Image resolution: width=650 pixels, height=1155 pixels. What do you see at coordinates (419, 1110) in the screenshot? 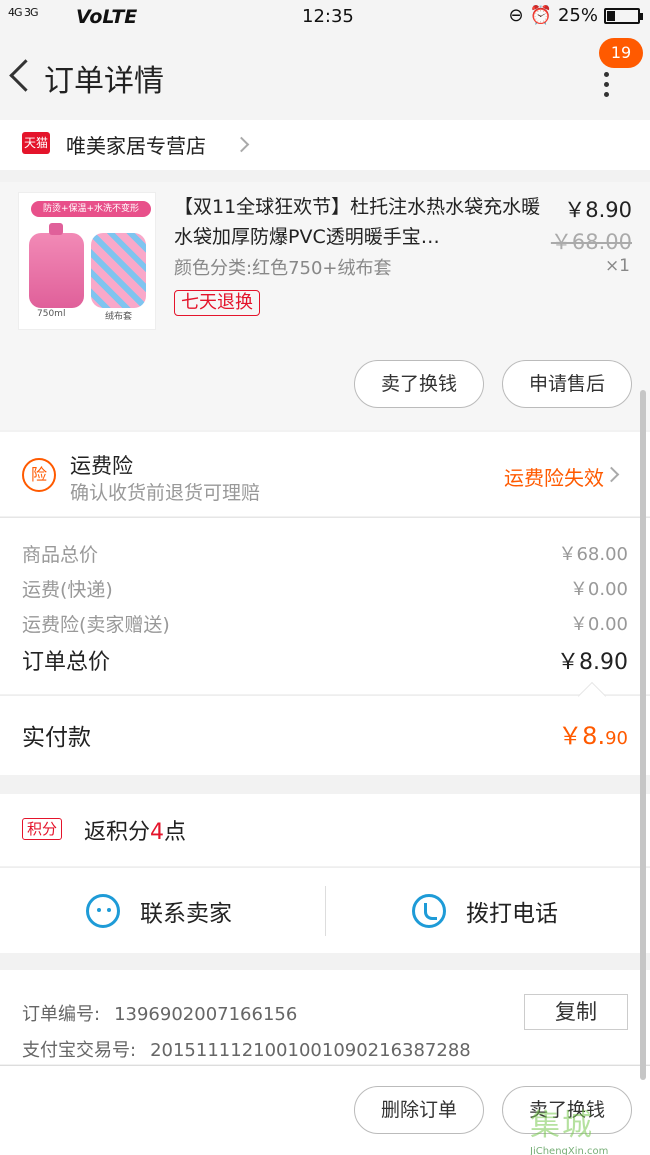
I see `delete-order-button: 删除订单` at bounding box center [419, 1110].